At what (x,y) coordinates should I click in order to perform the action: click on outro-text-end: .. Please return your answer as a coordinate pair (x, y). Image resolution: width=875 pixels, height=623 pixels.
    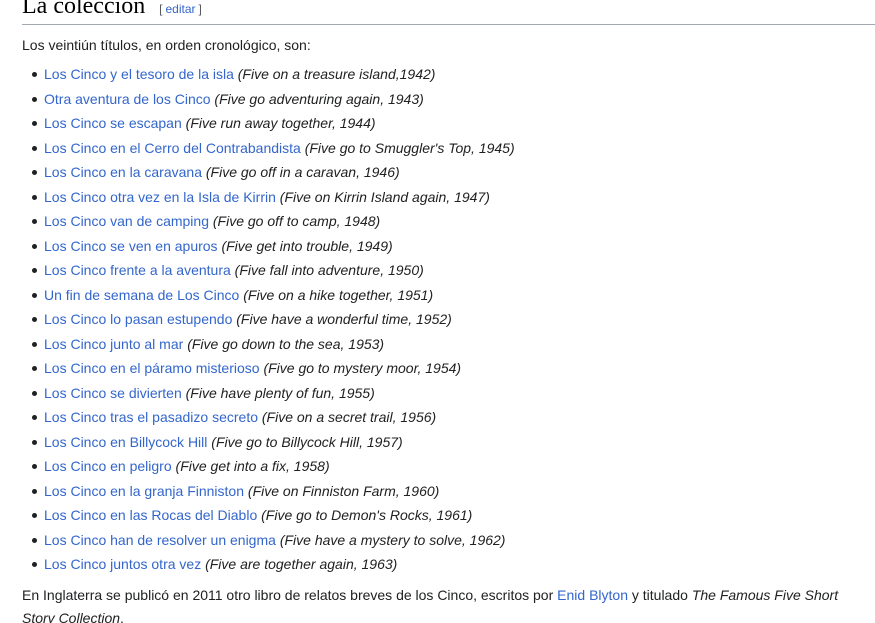
    Looking at the image, I should click on (122, 616).